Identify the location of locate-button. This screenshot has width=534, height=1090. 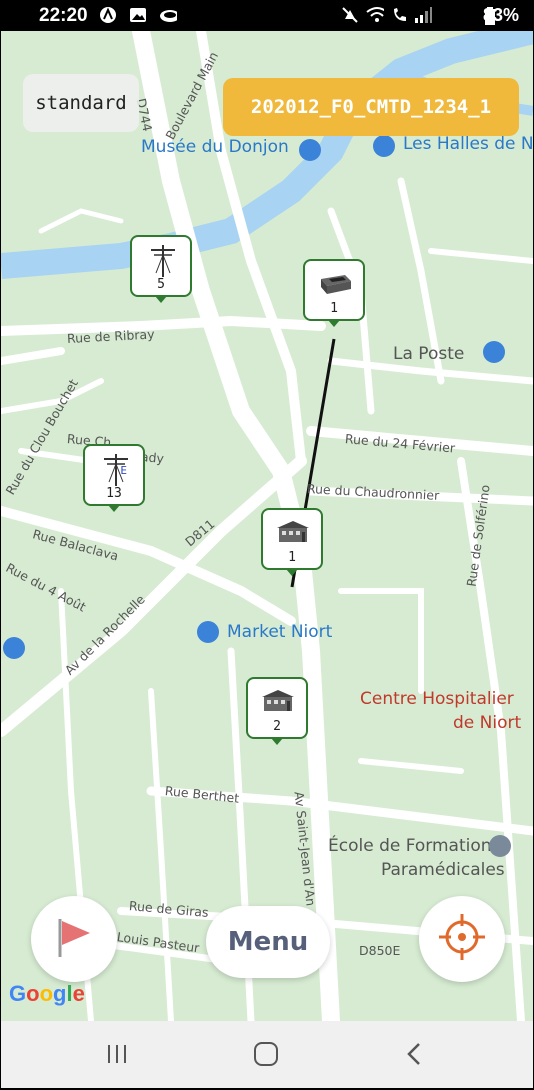
(462, 939).